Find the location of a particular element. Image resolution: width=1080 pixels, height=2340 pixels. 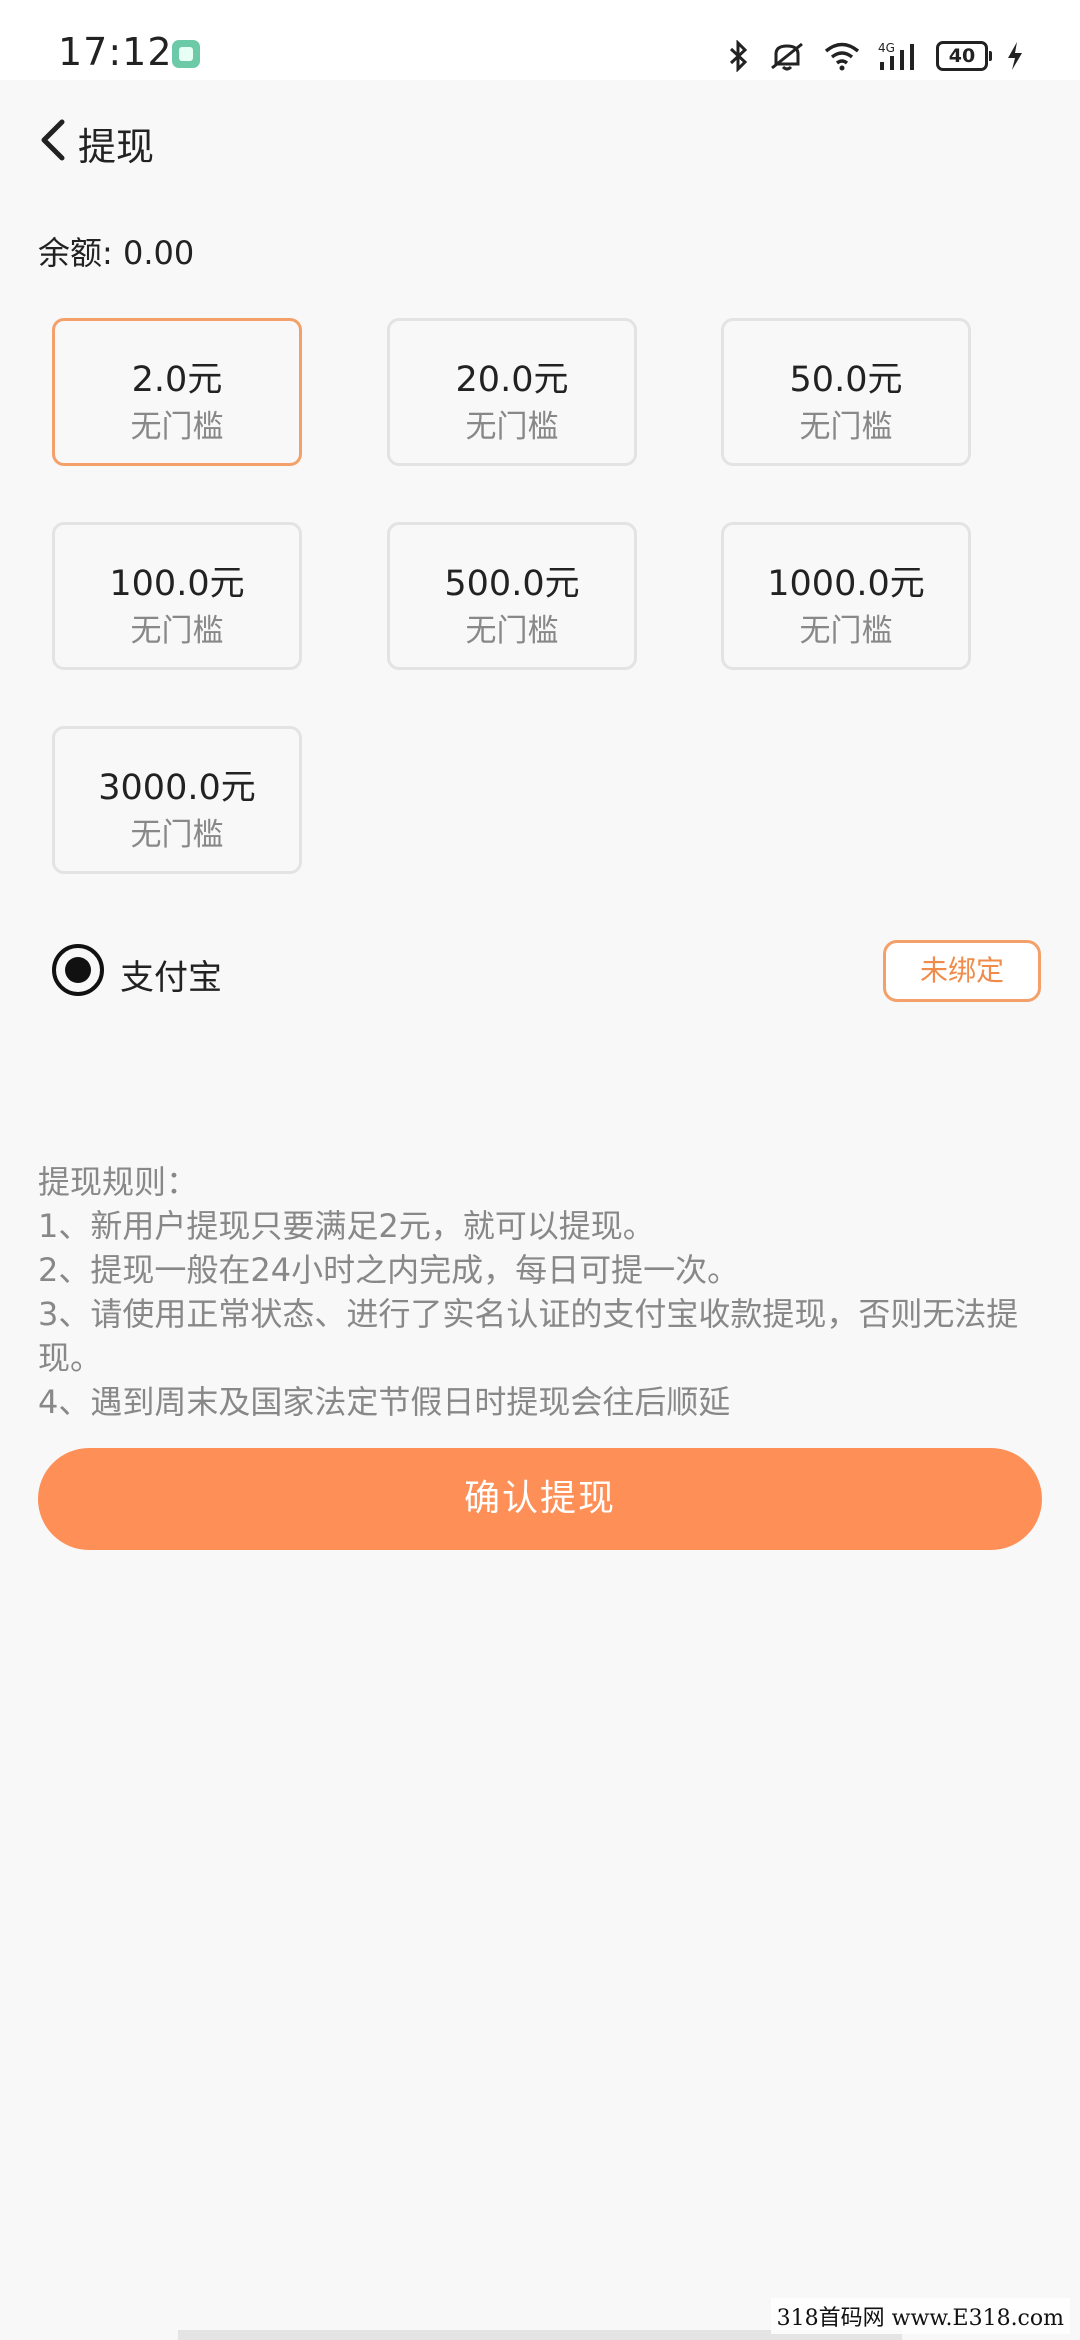

amount-option-100: 100.0元 无门槛 is located at coordinates (177, 596).